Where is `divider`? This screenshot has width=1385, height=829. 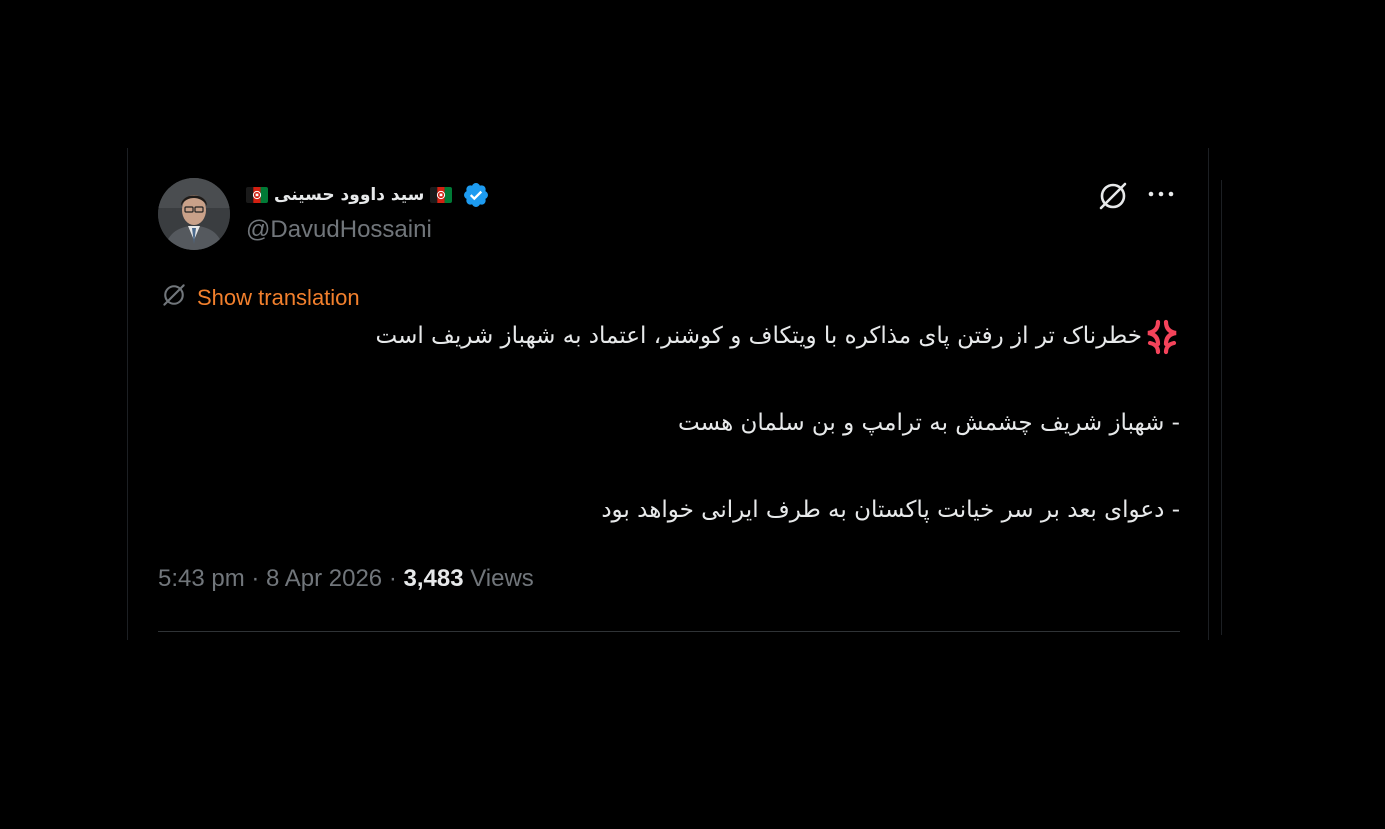 divider is located at coordinates (669, 631).